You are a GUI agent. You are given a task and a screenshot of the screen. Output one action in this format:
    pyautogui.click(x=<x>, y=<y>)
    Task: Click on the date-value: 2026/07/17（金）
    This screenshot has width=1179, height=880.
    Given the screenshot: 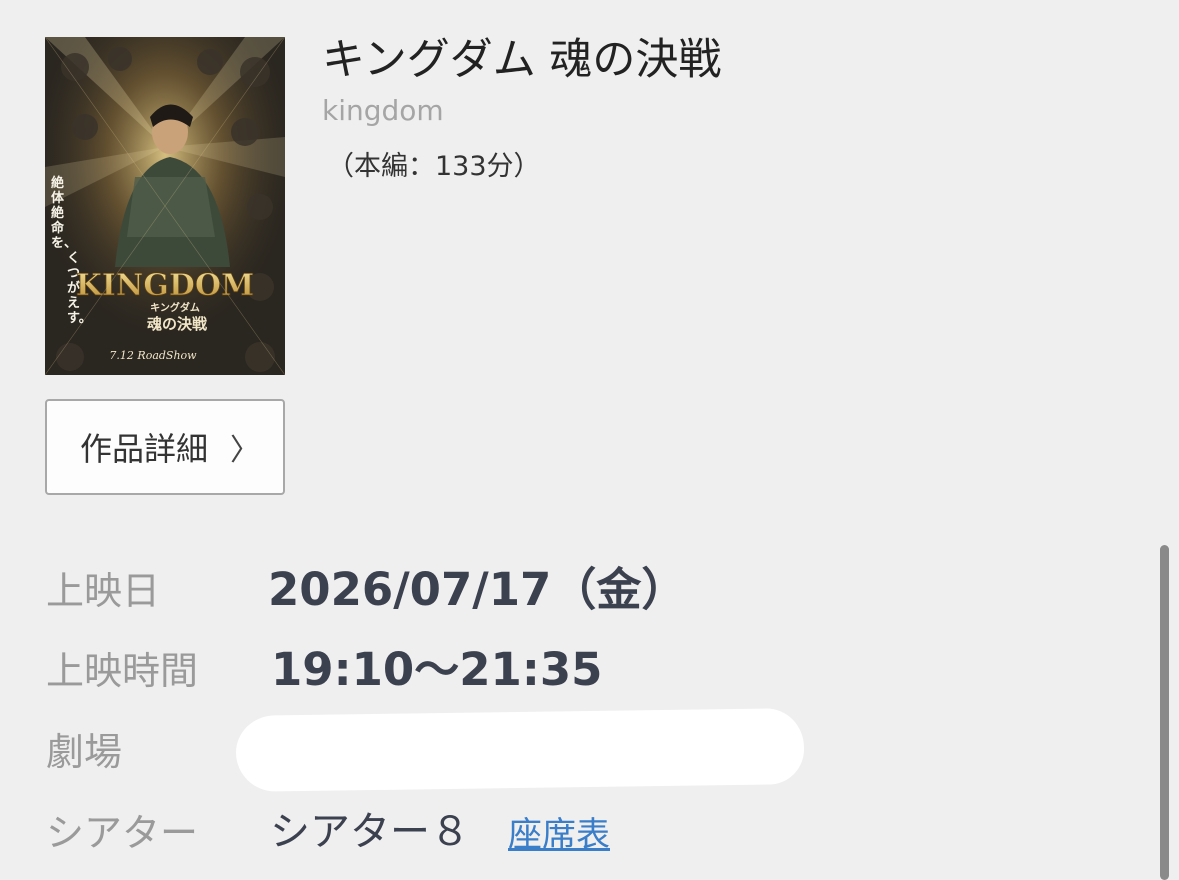 What is the action you would take?
    pyautogui.click(x=477, y=589)
    